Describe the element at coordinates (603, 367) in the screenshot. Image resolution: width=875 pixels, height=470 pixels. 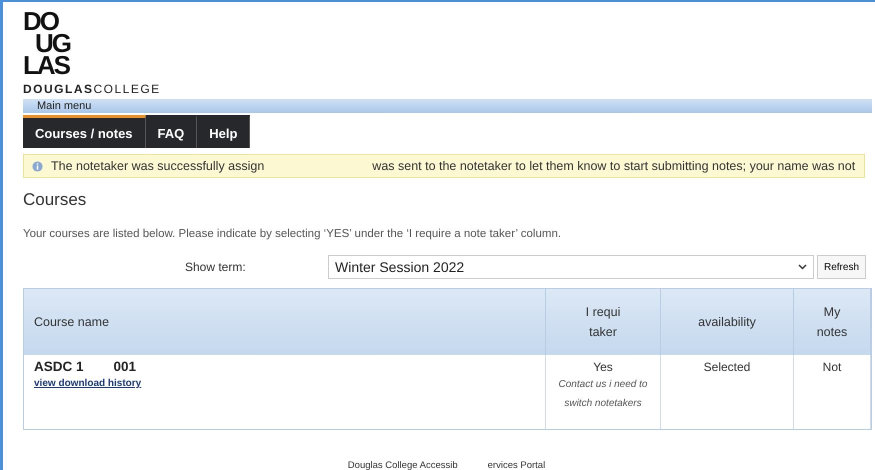
I see `note-taker-select: Yes` at that location.